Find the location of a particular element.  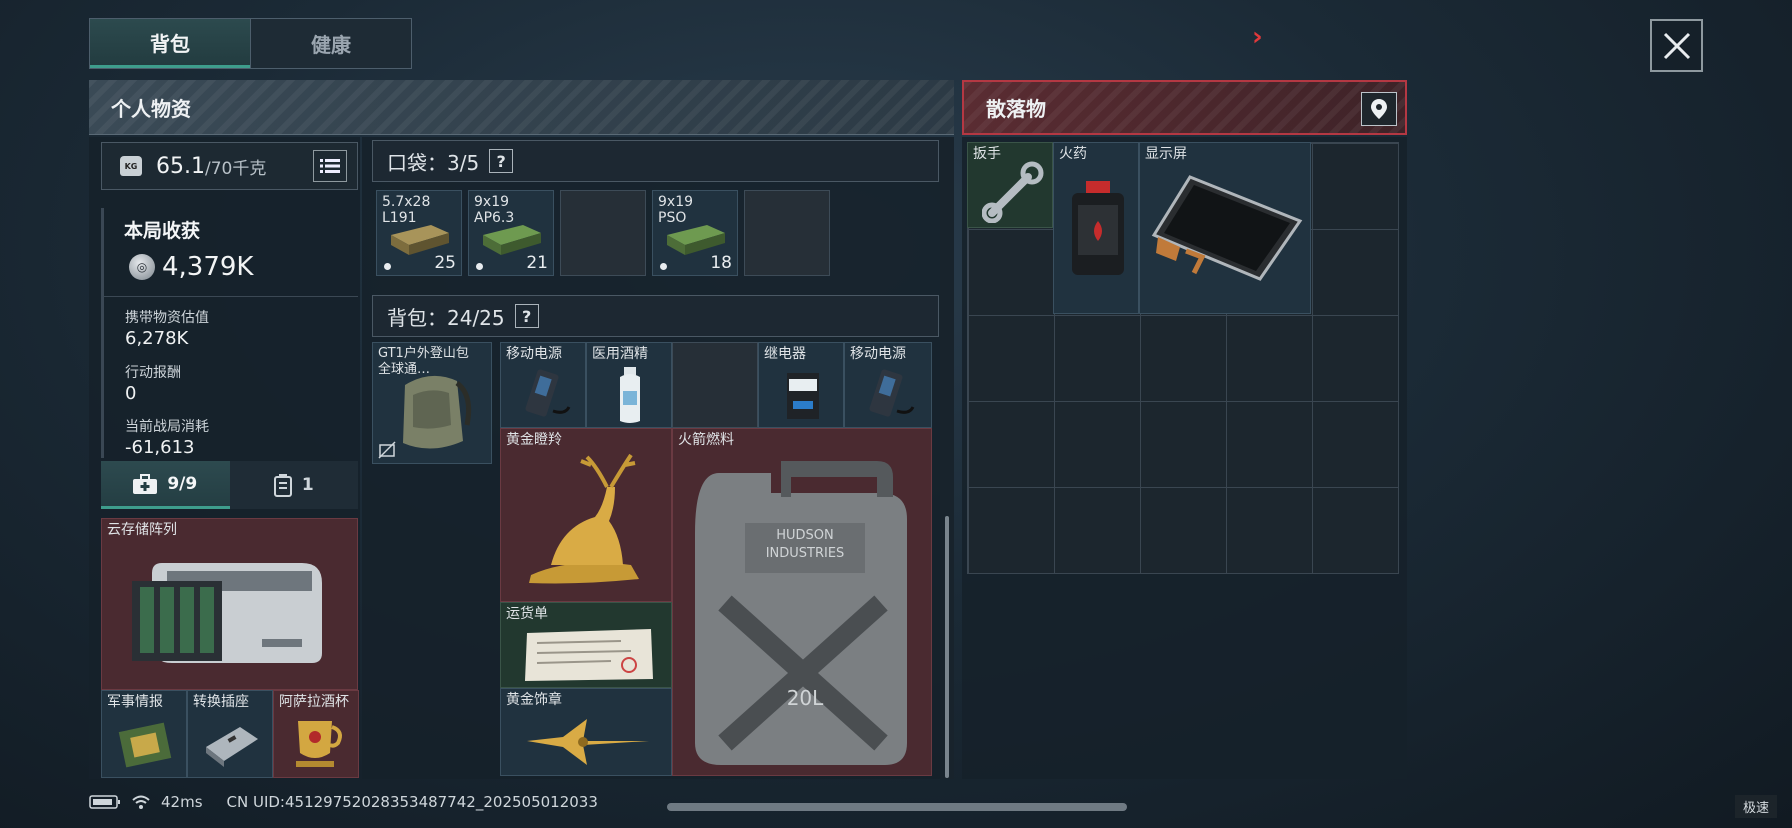

weight-max: /70千克 is located at coordinates (235, 168).